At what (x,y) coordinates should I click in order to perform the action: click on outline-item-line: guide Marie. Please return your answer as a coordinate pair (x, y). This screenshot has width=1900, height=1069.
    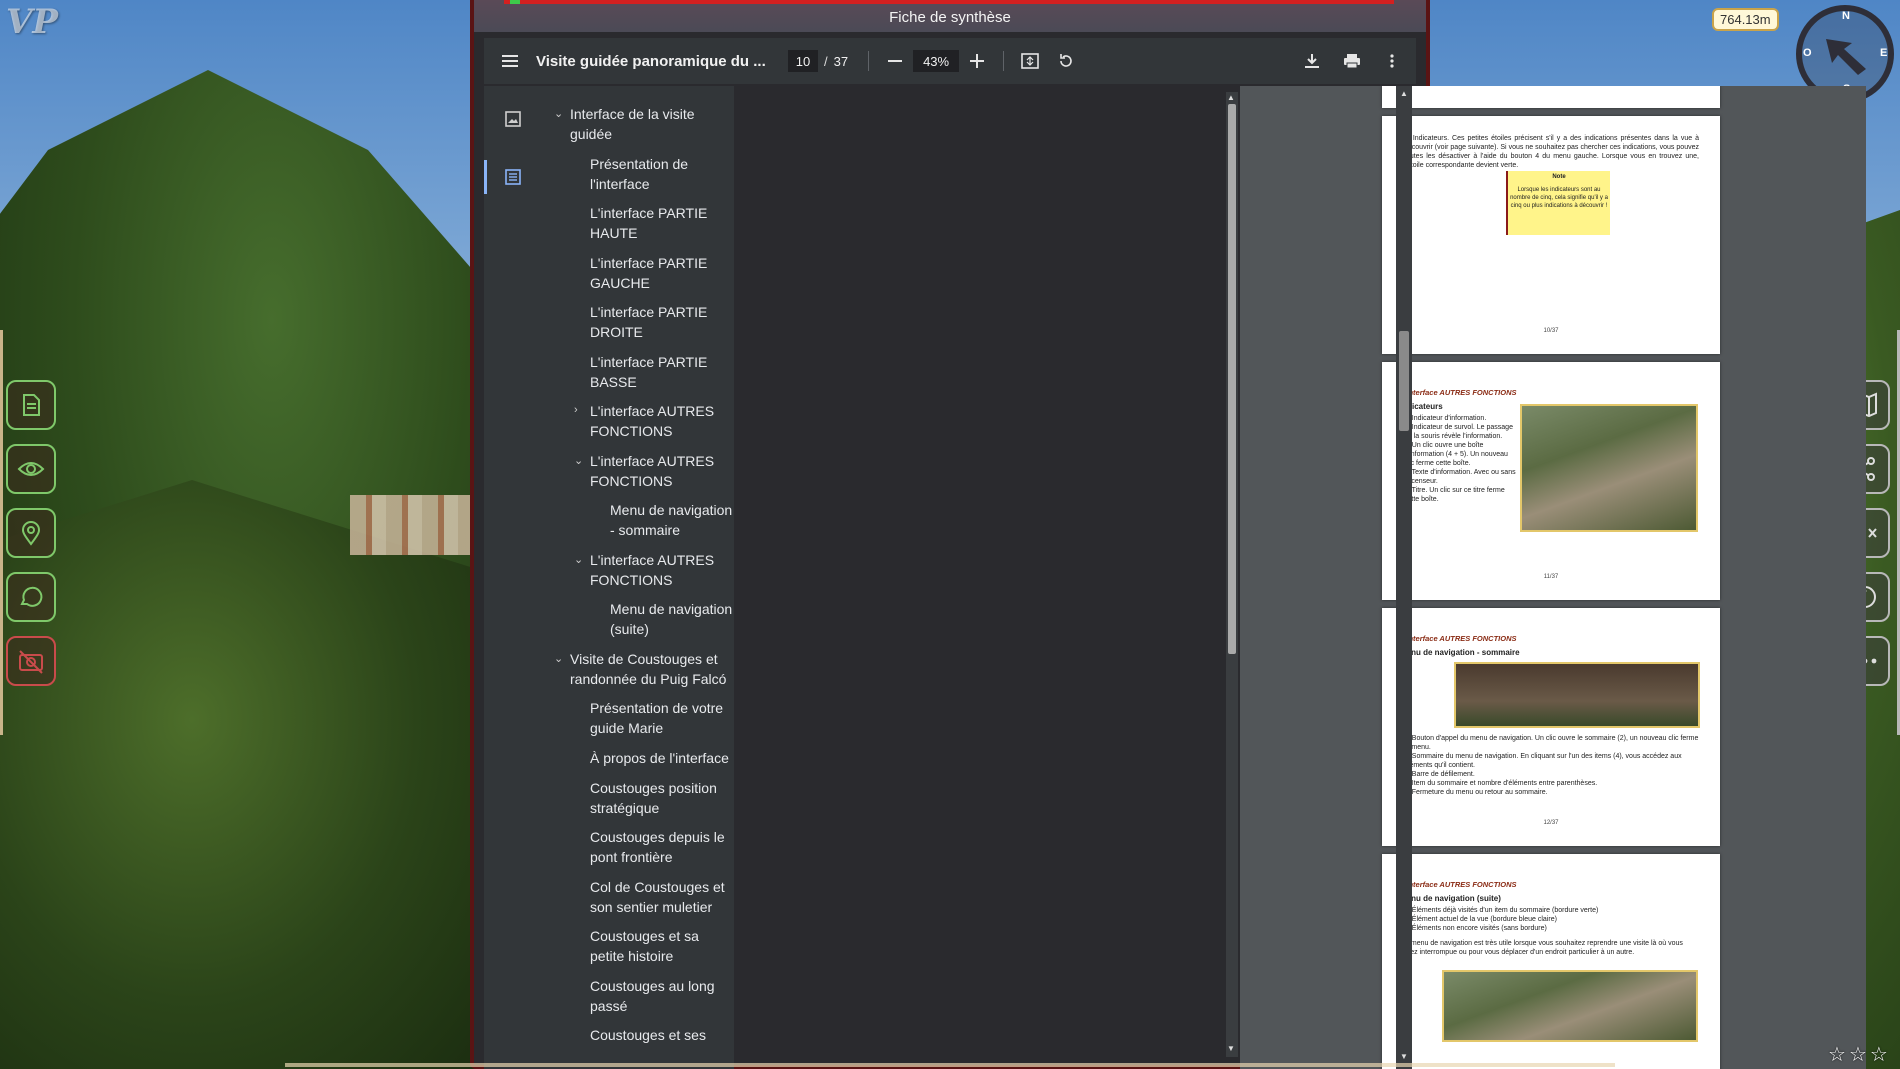
    Looking at the image, I should click on (627, 728).